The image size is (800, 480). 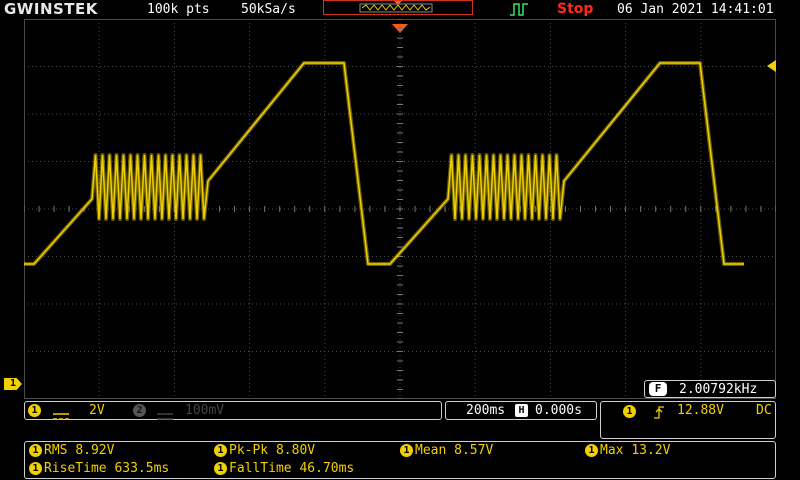 I want to click on timebase-panel: 200ms H 0.000s, so click(x=521, y=410).